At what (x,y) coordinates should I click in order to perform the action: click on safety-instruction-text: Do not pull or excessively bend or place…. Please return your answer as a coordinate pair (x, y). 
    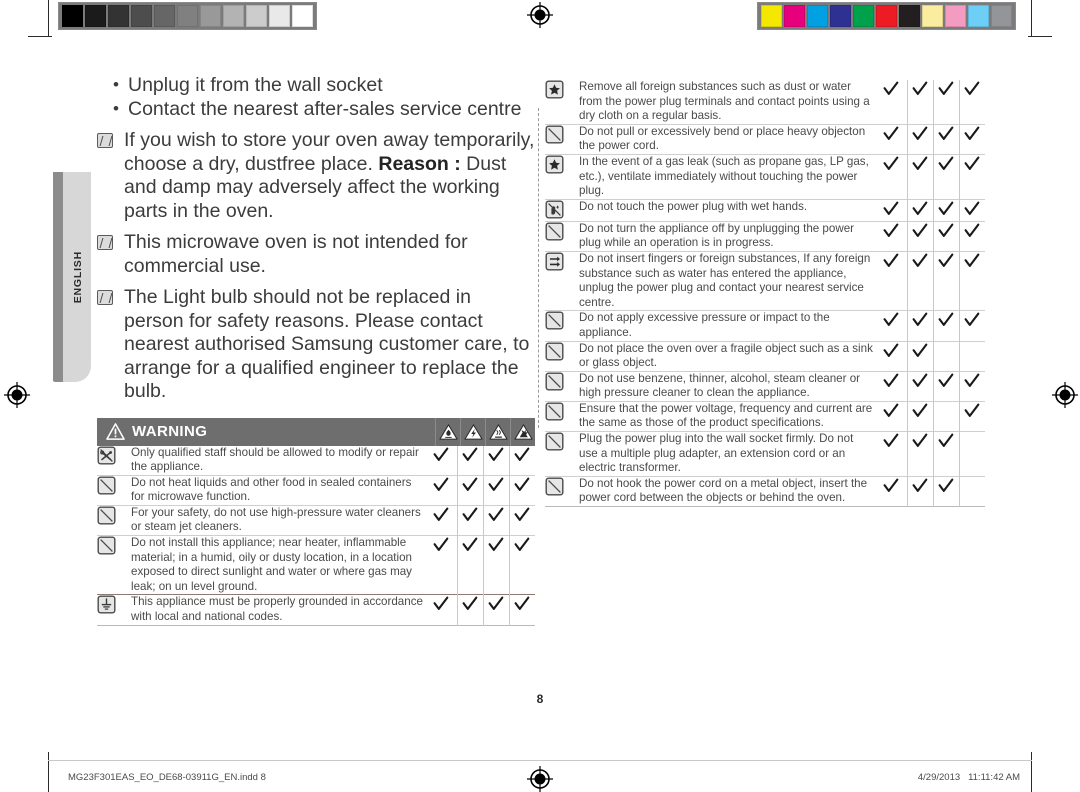
    Looking at the image, I should click on (722, 138).